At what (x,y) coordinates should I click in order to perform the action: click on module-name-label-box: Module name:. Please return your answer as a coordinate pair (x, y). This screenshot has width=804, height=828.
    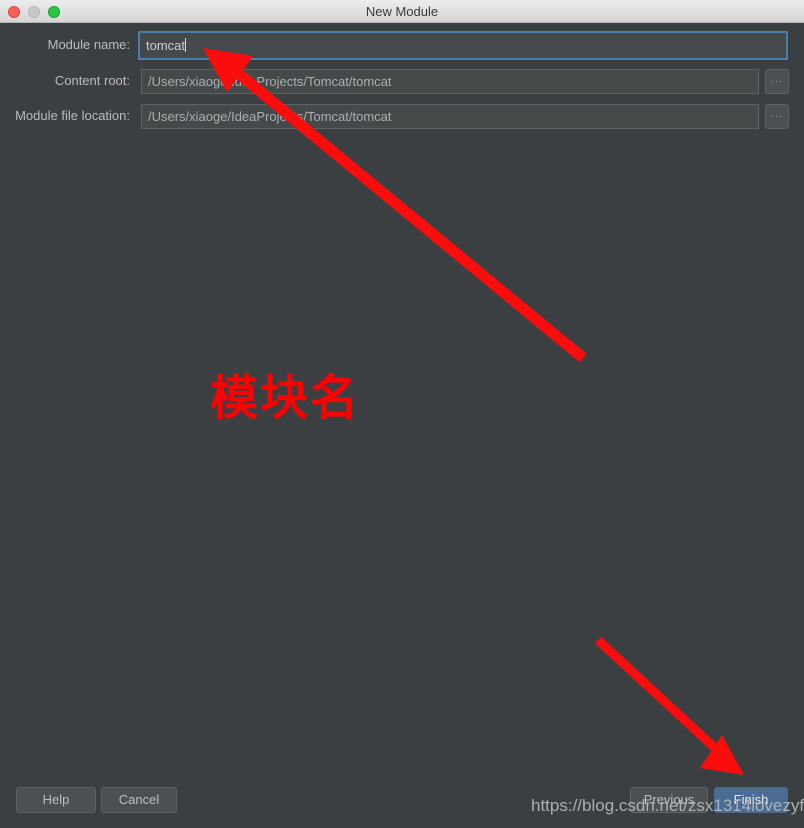
    Looking at the image, I should click on (65, 45).